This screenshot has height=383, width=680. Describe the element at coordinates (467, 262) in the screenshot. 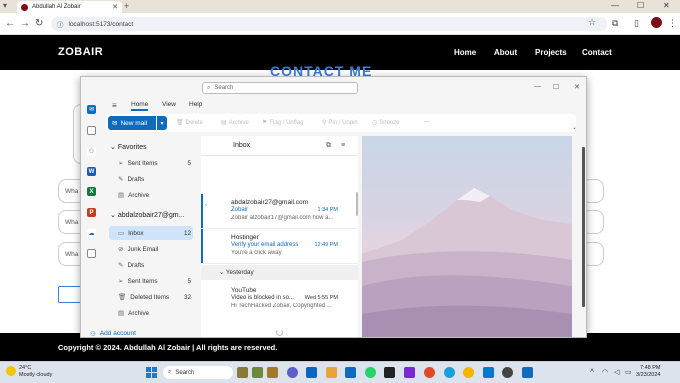

I see `mountain-landscape-image` at that location.